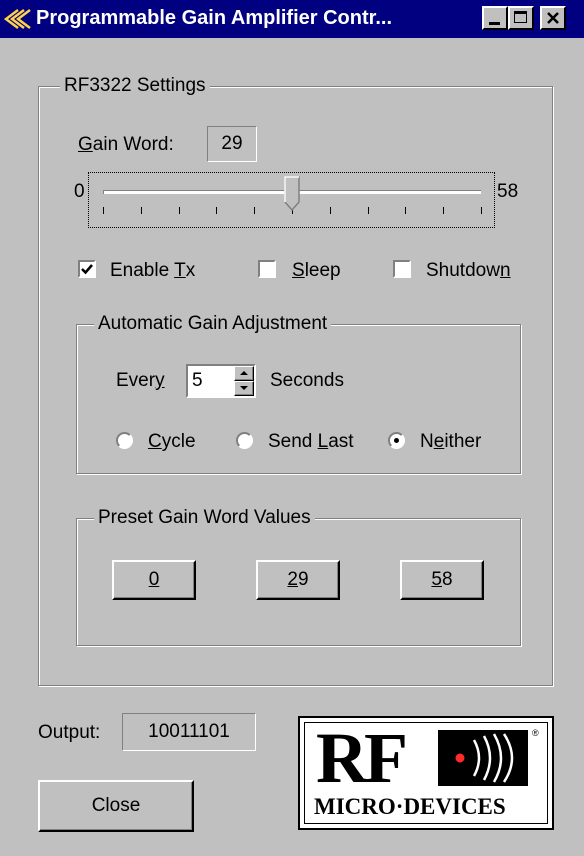  Describe the element at coordinates (152, 271) in the screenshot. I see `enable-tx-label: Enable Tx` at that location.